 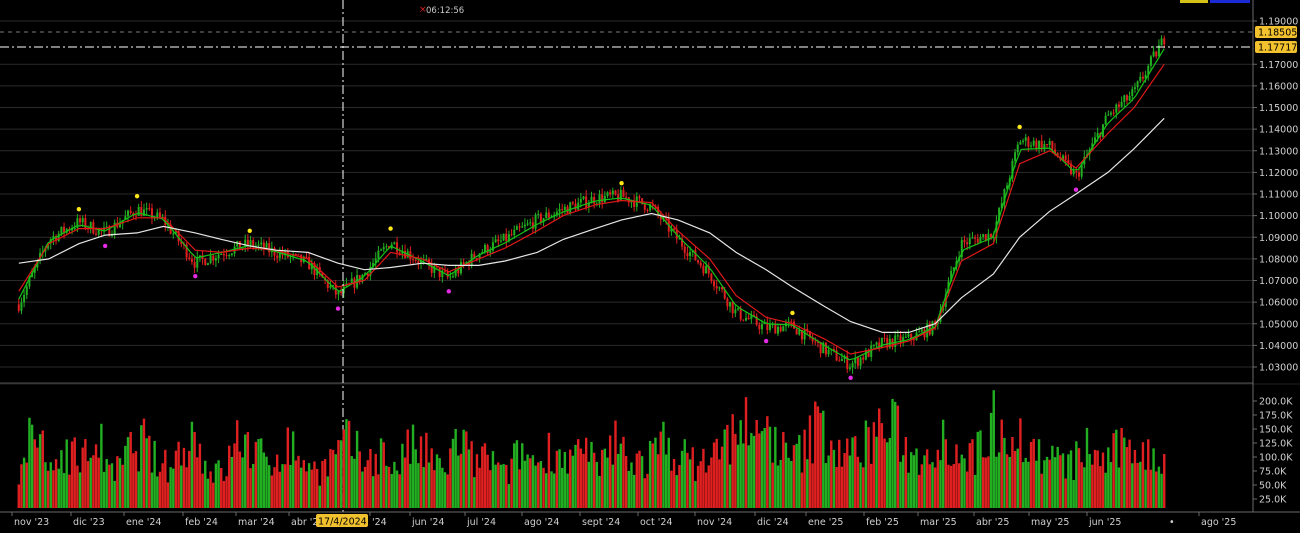 I want to click on volume-tick-label: 125.0K, so click(x=1276, y=444).